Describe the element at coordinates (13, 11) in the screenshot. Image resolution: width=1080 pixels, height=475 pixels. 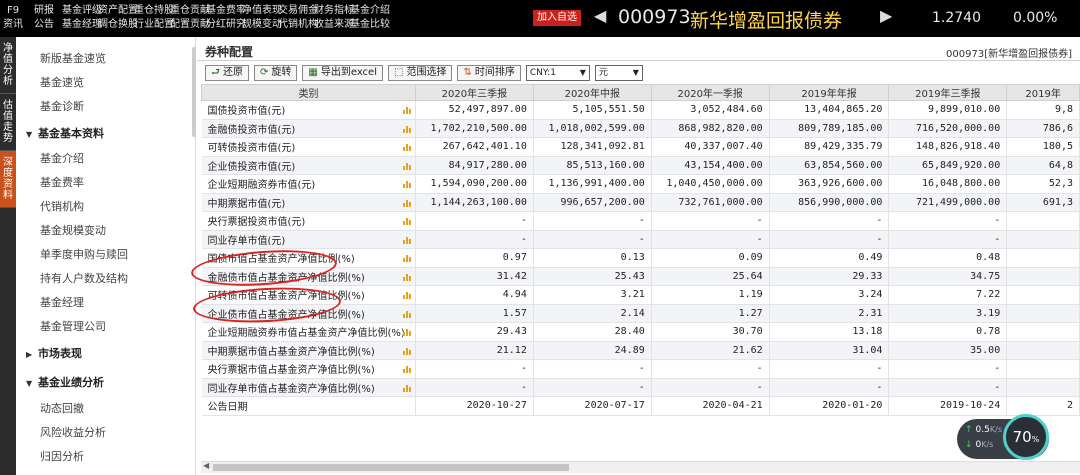
I see `top-menu-label: F9` at that location.